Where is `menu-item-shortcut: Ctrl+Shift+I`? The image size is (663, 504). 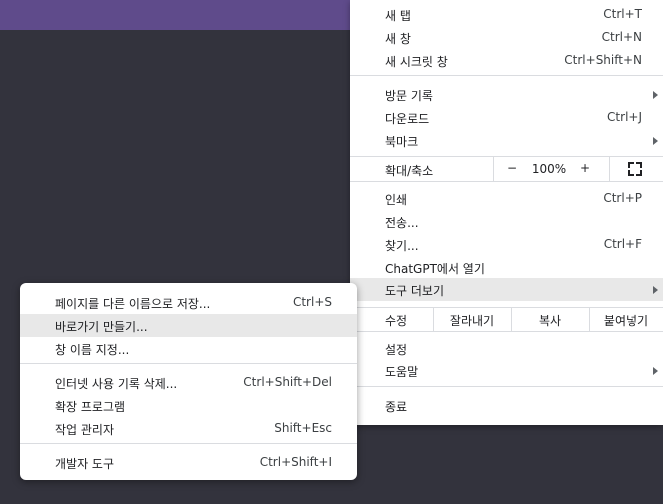
menu-item-shortcut: Ctrl+Shift+I is located at coordinates (295, 462).